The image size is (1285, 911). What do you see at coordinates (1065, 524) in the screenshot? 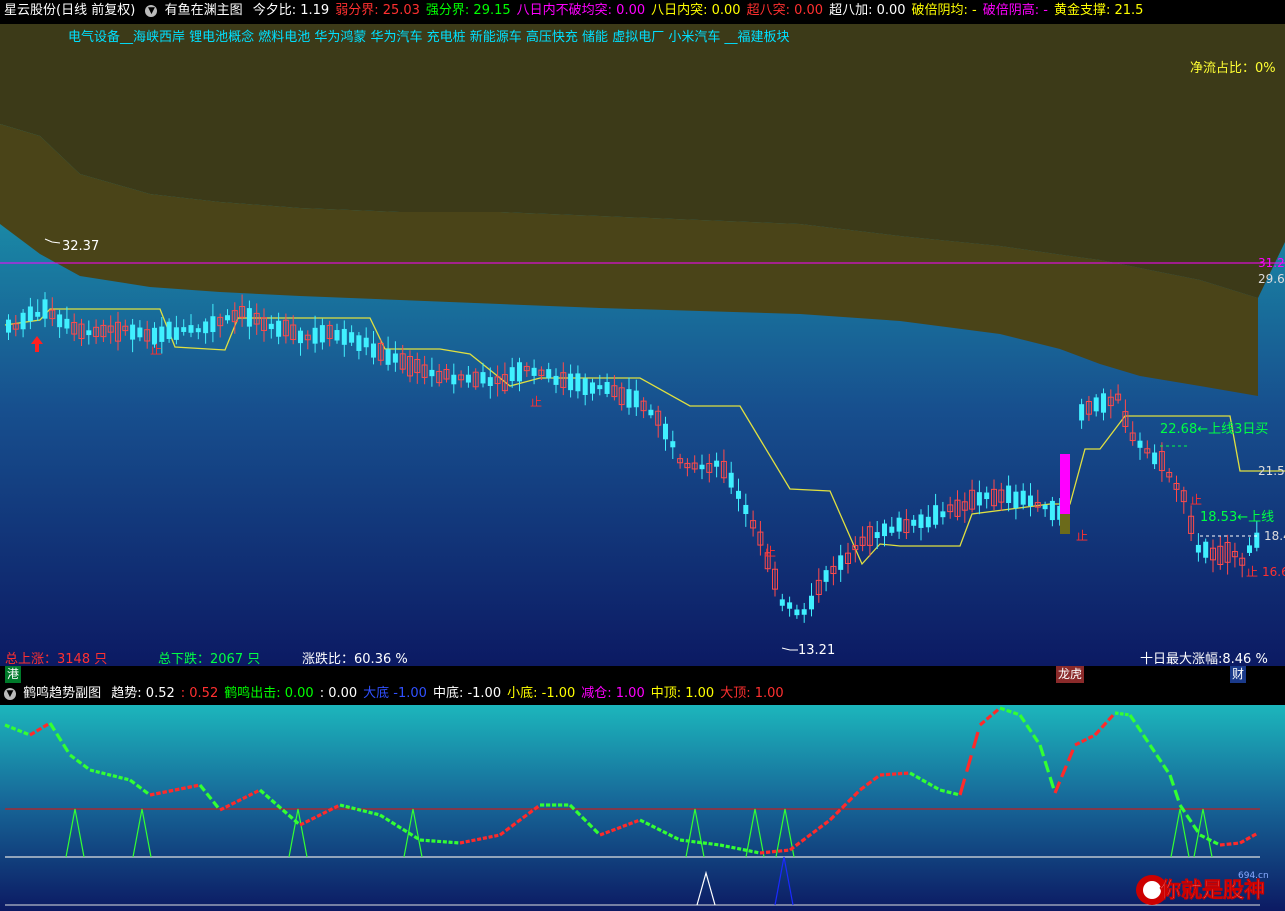
I see `highlight-bar-base` at bounding box center [1065, 524].